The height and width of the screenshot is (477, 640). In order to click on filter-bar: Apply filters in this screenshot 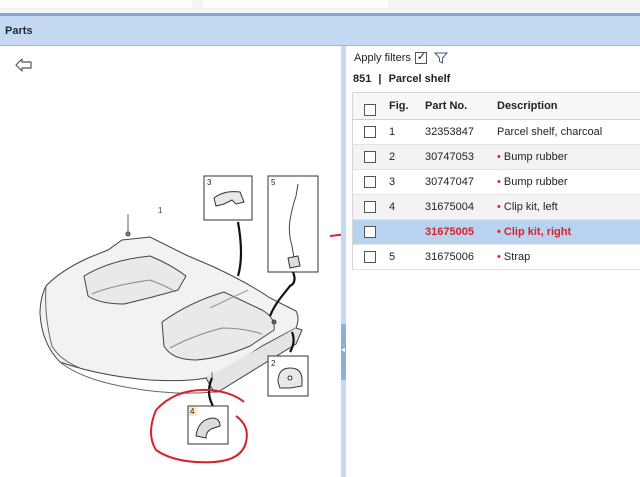, I will do `click(401, 57)`.